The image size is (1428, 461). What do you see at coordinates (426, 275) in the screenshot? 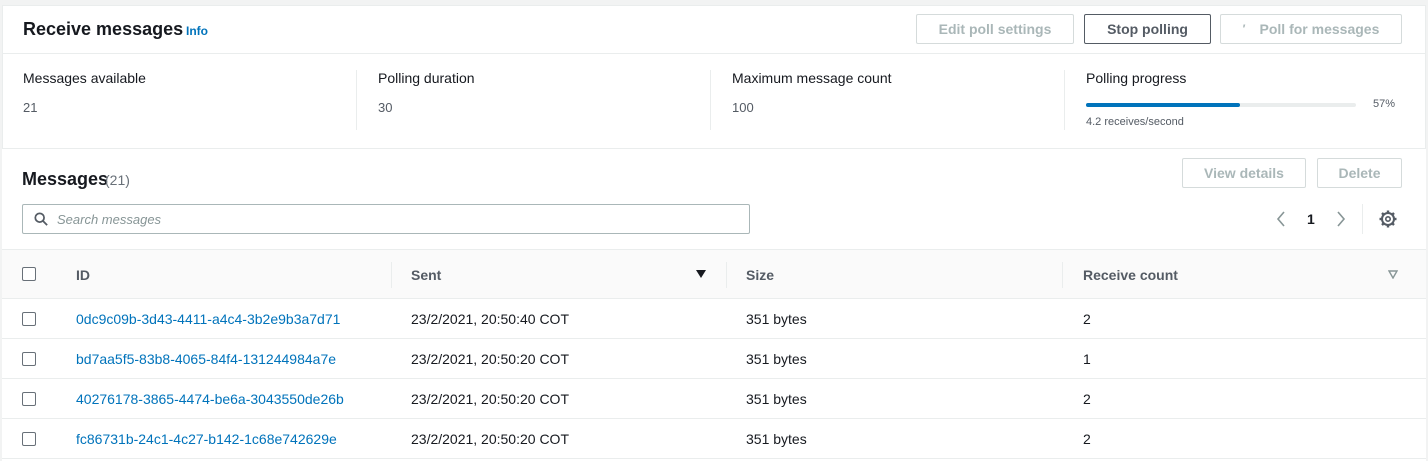
I see `column-header-sent: Sent` at bounding box center [426, 275].